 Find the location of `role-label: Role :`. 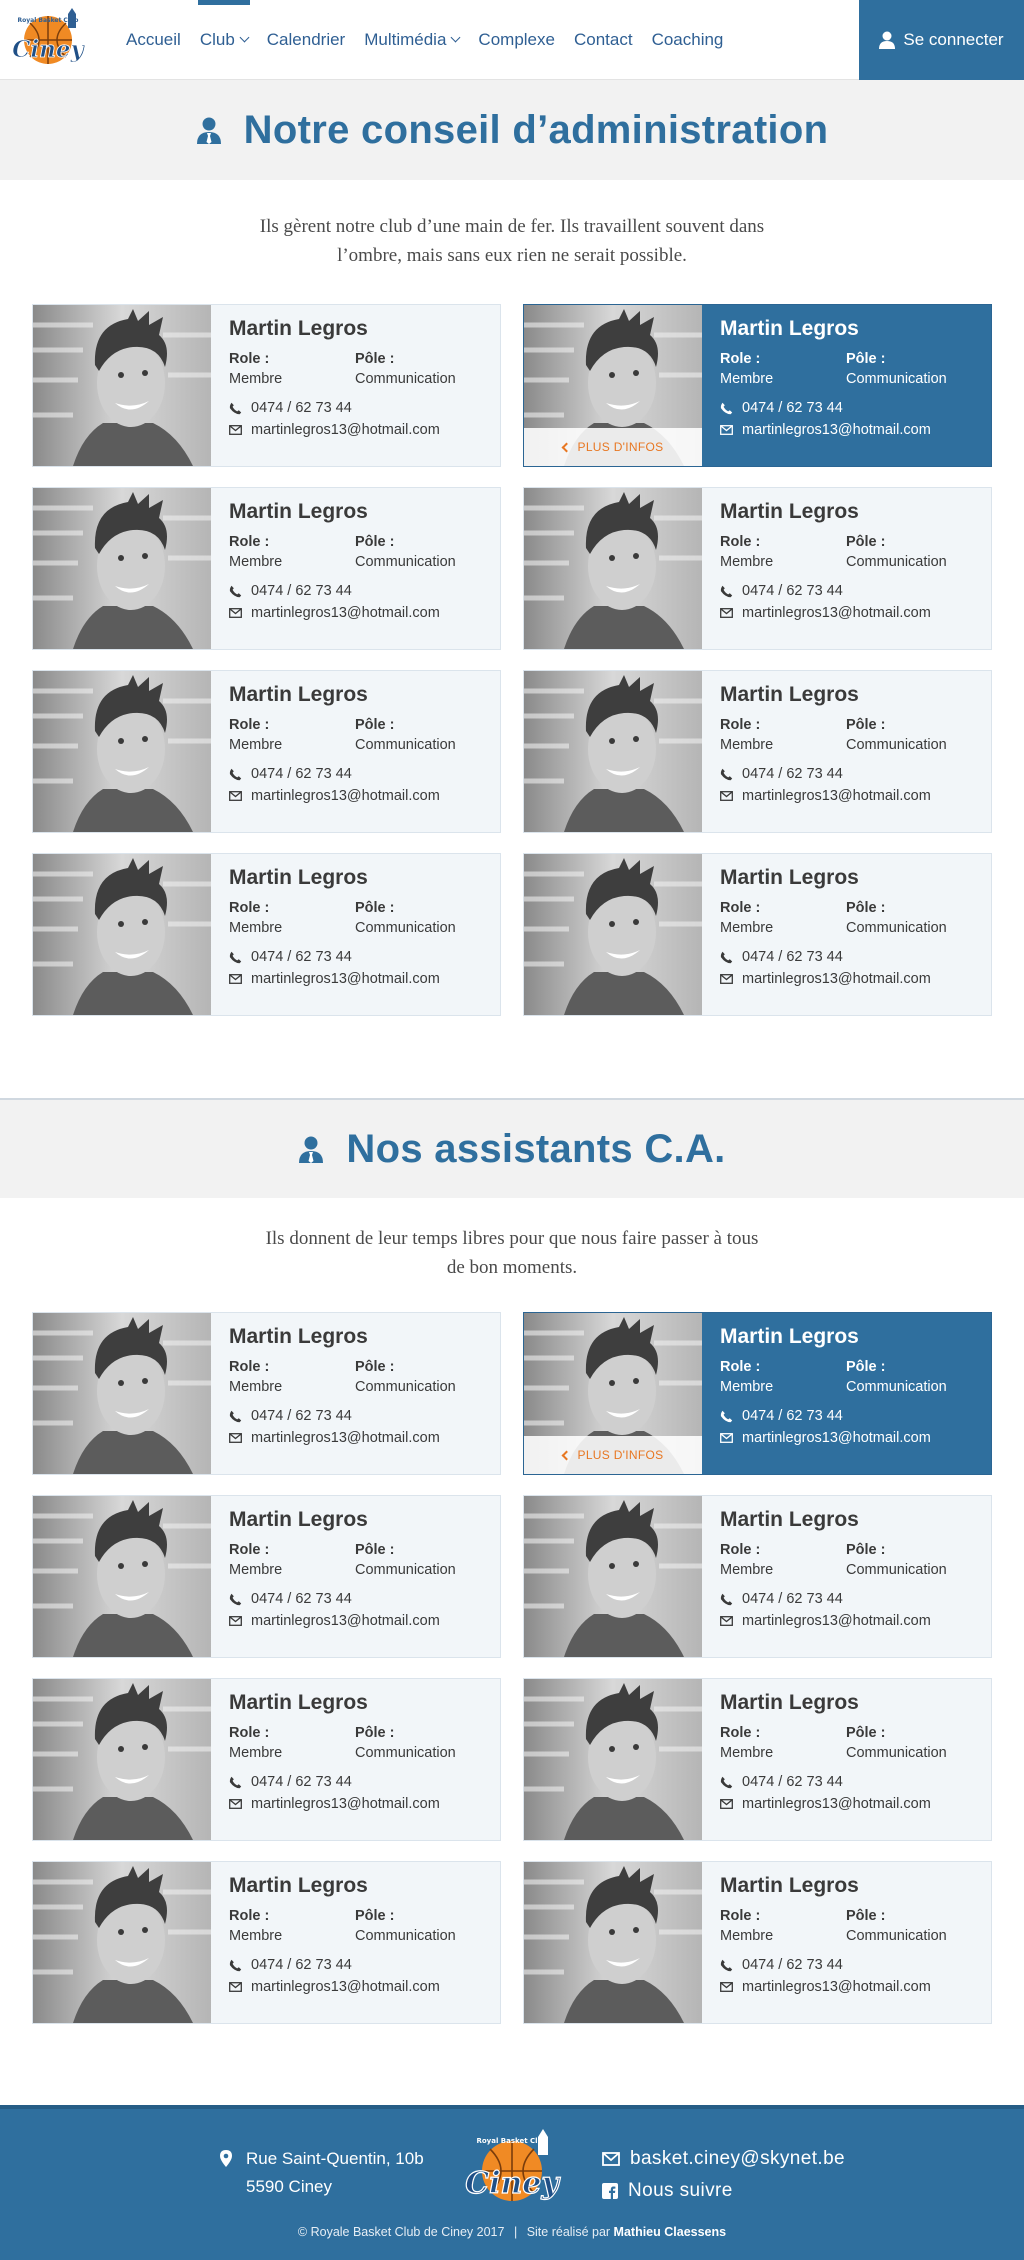

role-label: Role : is located at coordinates (740, 1916).